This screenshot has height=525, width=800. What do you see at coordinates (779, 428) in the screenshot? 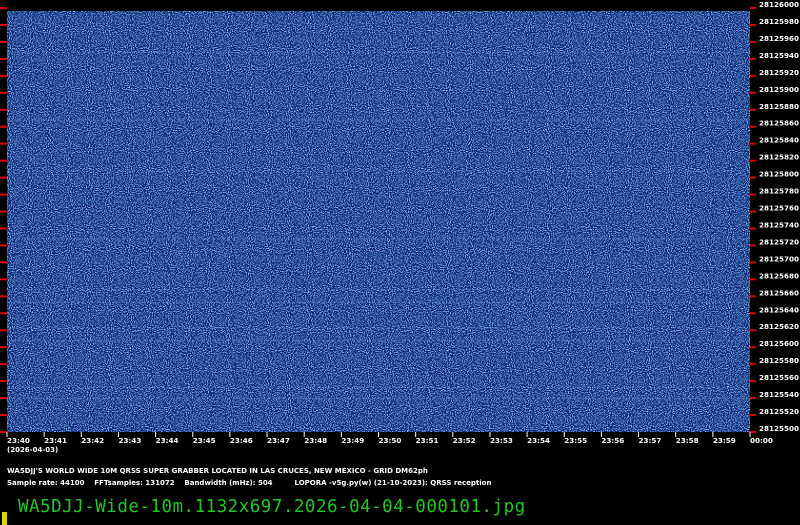
I see `y-tick-label: 28125500` at bounding box center [779, 428].